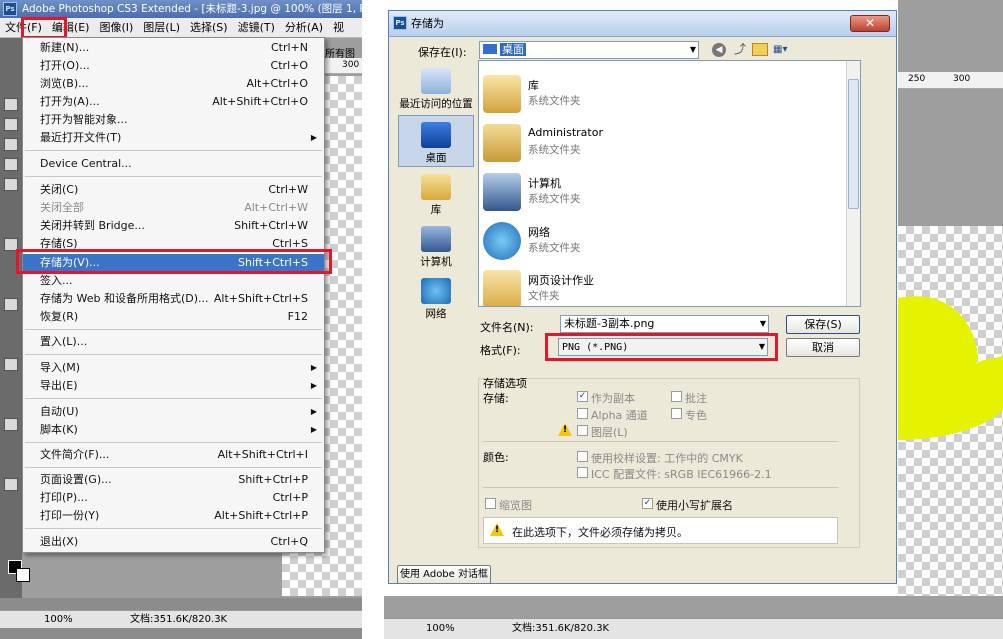 This screenshot has height=639, width=1003. Describe the element at coordinates (490, 503) in the screenshot. I see `thumbnail-checkbox` at that location.